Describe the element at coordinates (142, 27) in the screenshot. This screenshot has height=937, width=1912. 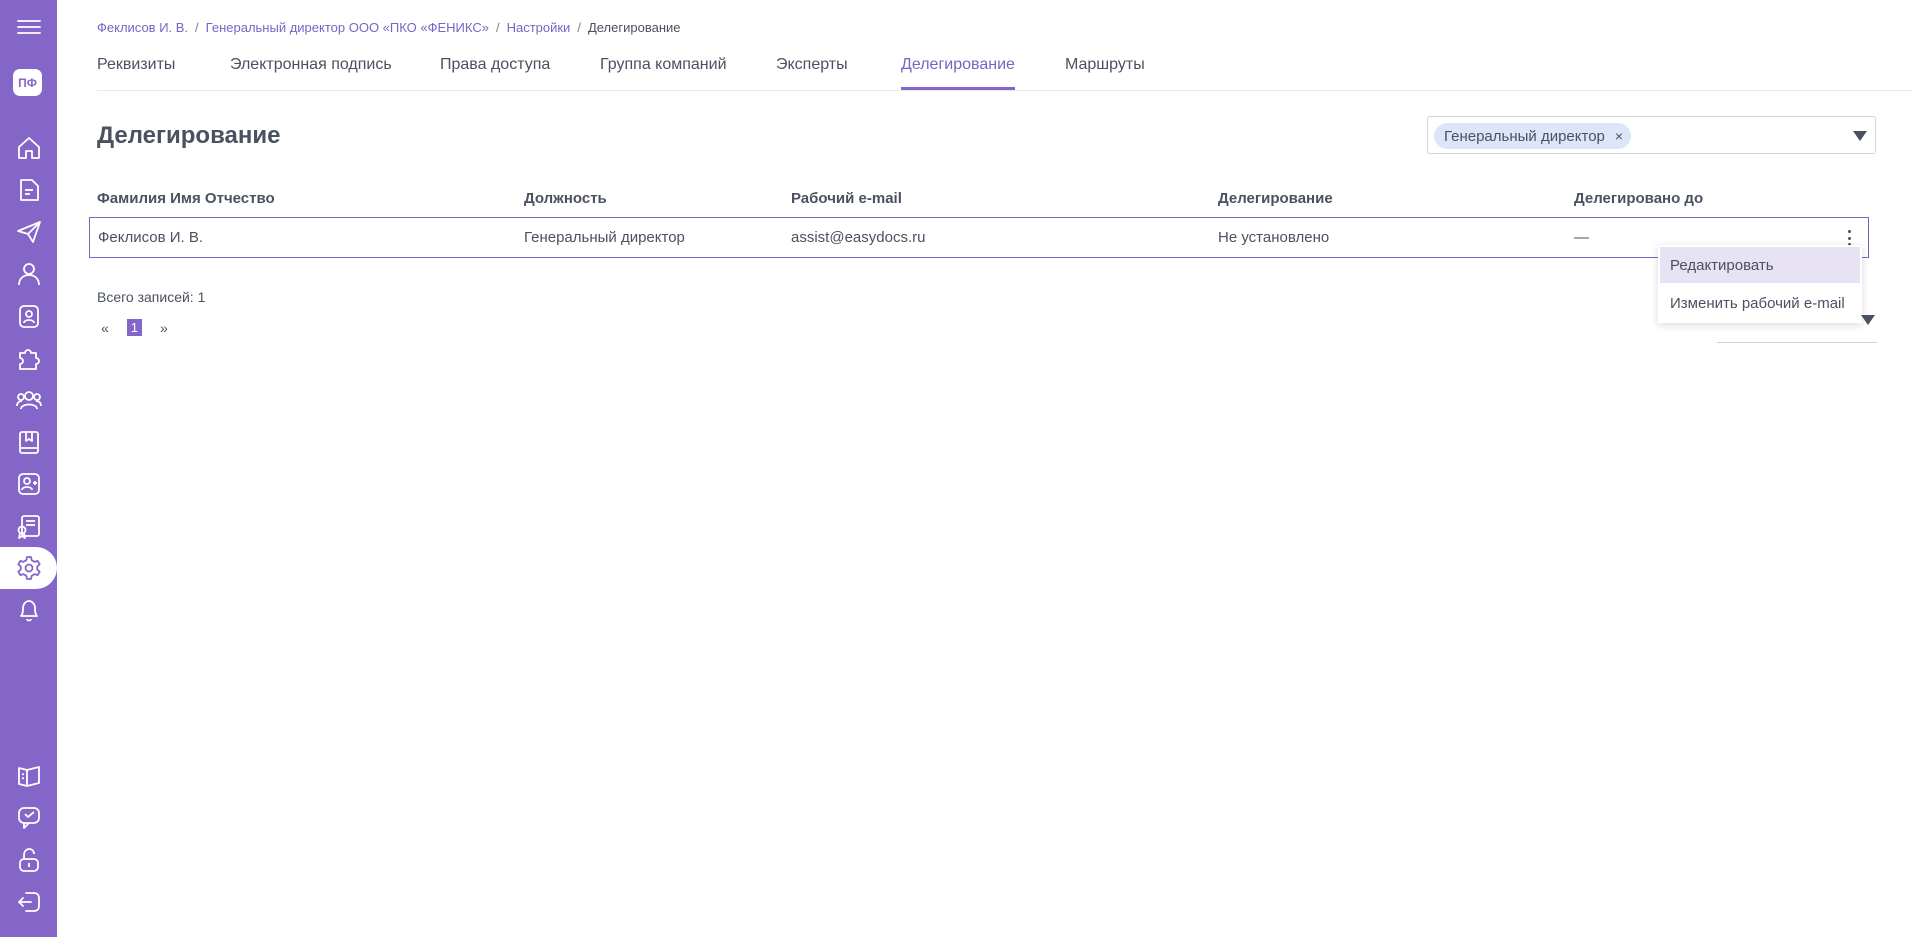
I see `breadcrumb-item-user: Феклисов И. В.` at that location.